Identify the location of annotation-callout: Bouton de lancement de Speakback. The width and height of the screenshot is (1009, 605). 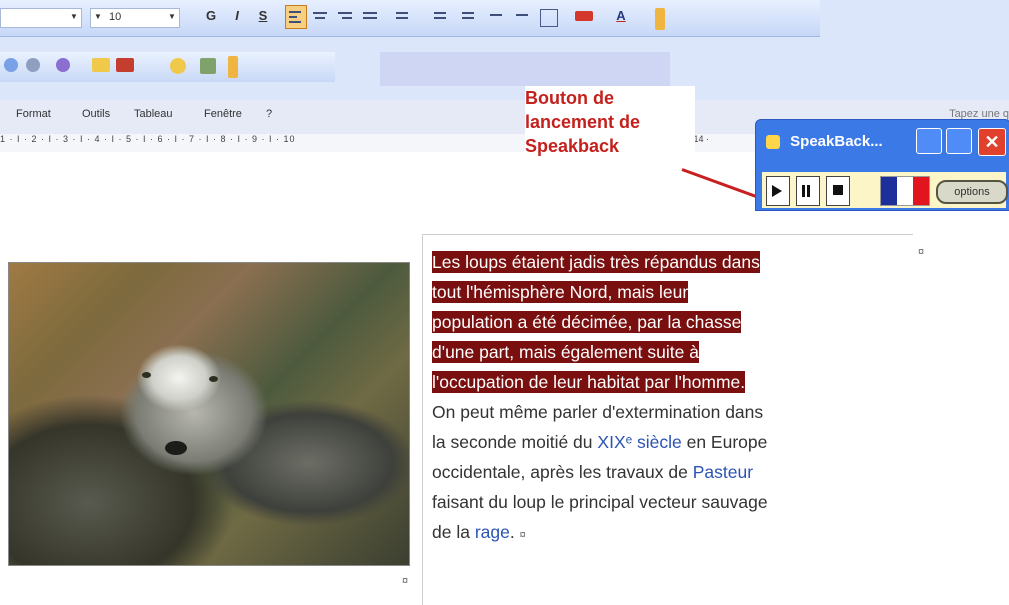
(610, 131).